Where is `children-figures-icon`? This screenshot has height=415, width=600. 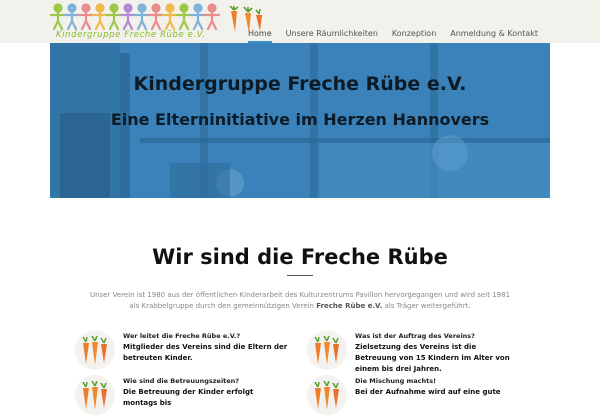 children-figures-icon is located at coordinates (135, 16).